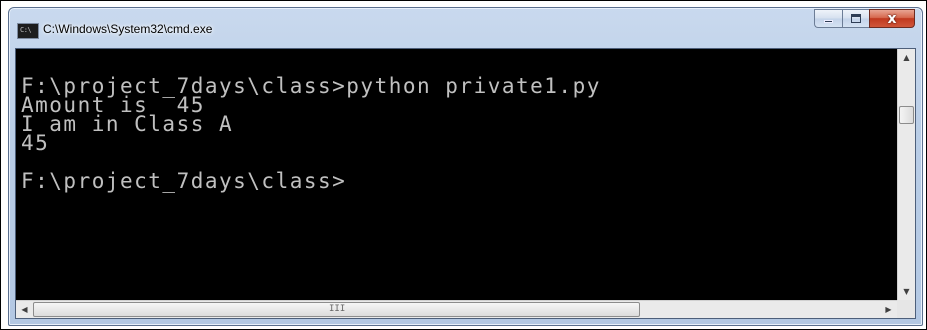  What do you see at coordinates (828, 18) in the screenshot?
I see `minimize-button` at bounding box center [828, 18].